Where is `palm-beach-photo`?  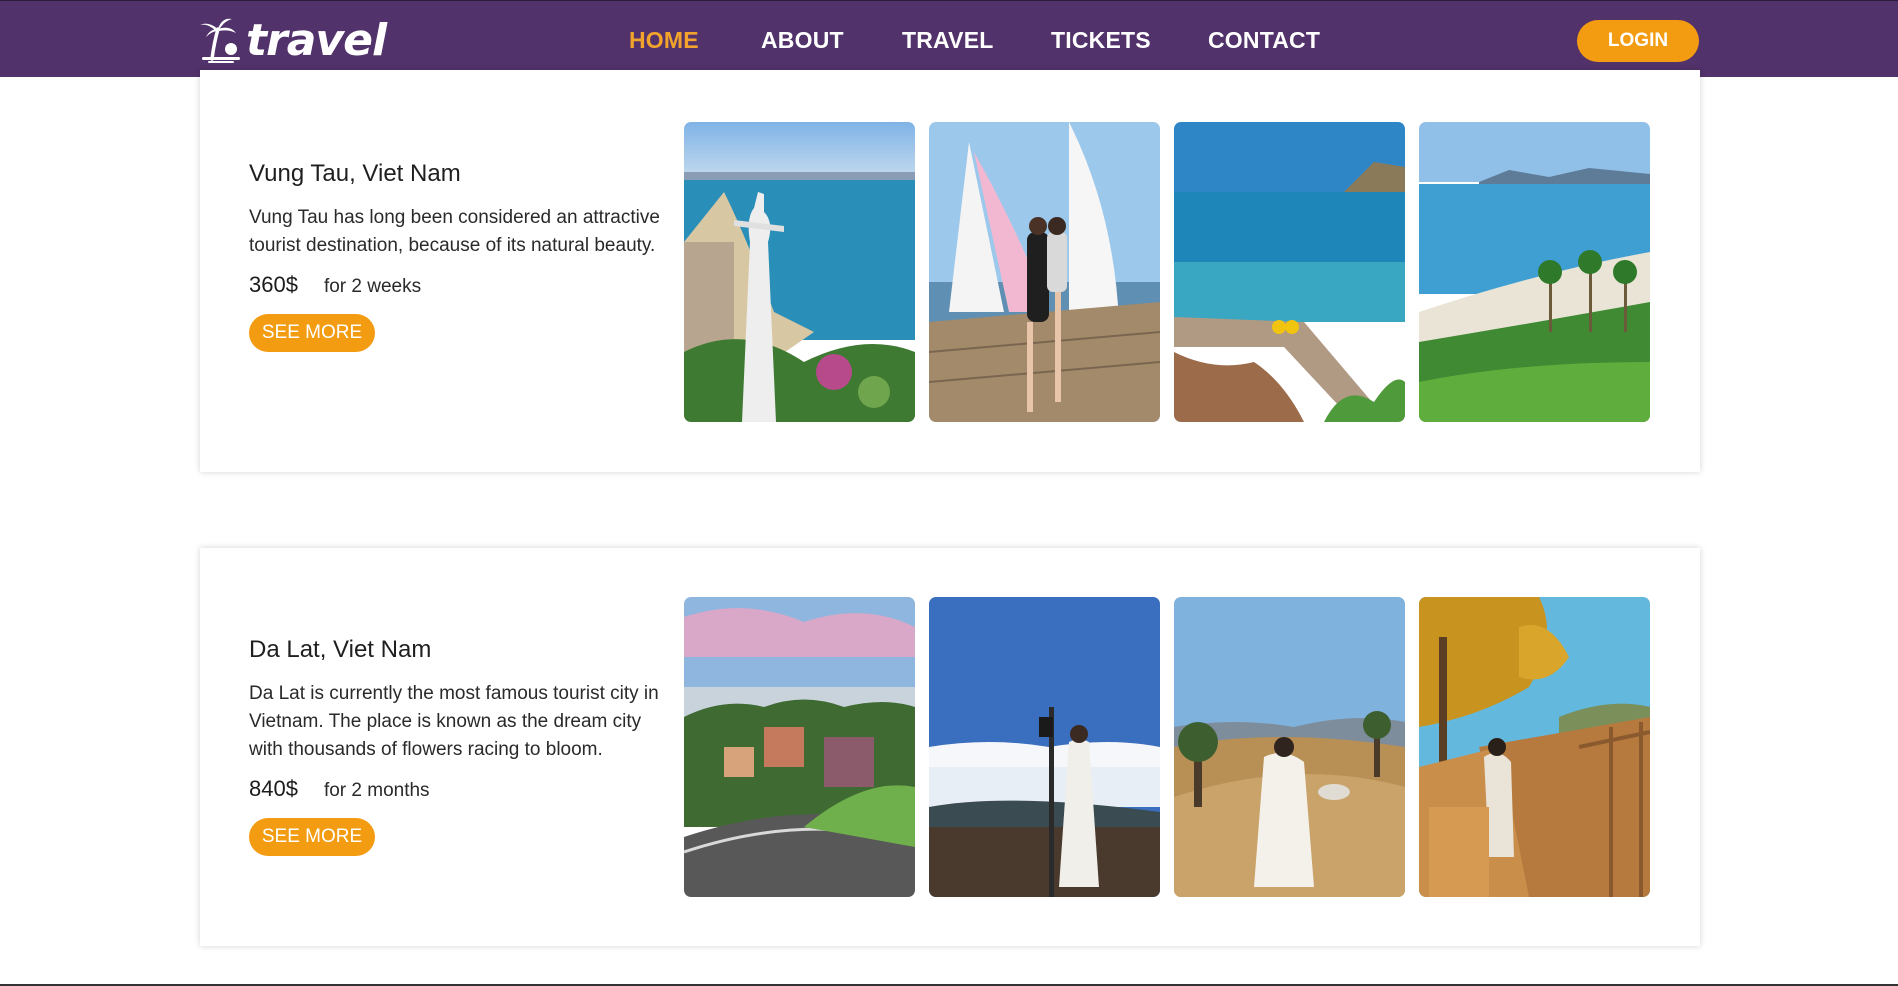 palm-beach-photo is located at coordinates (1534, 272).